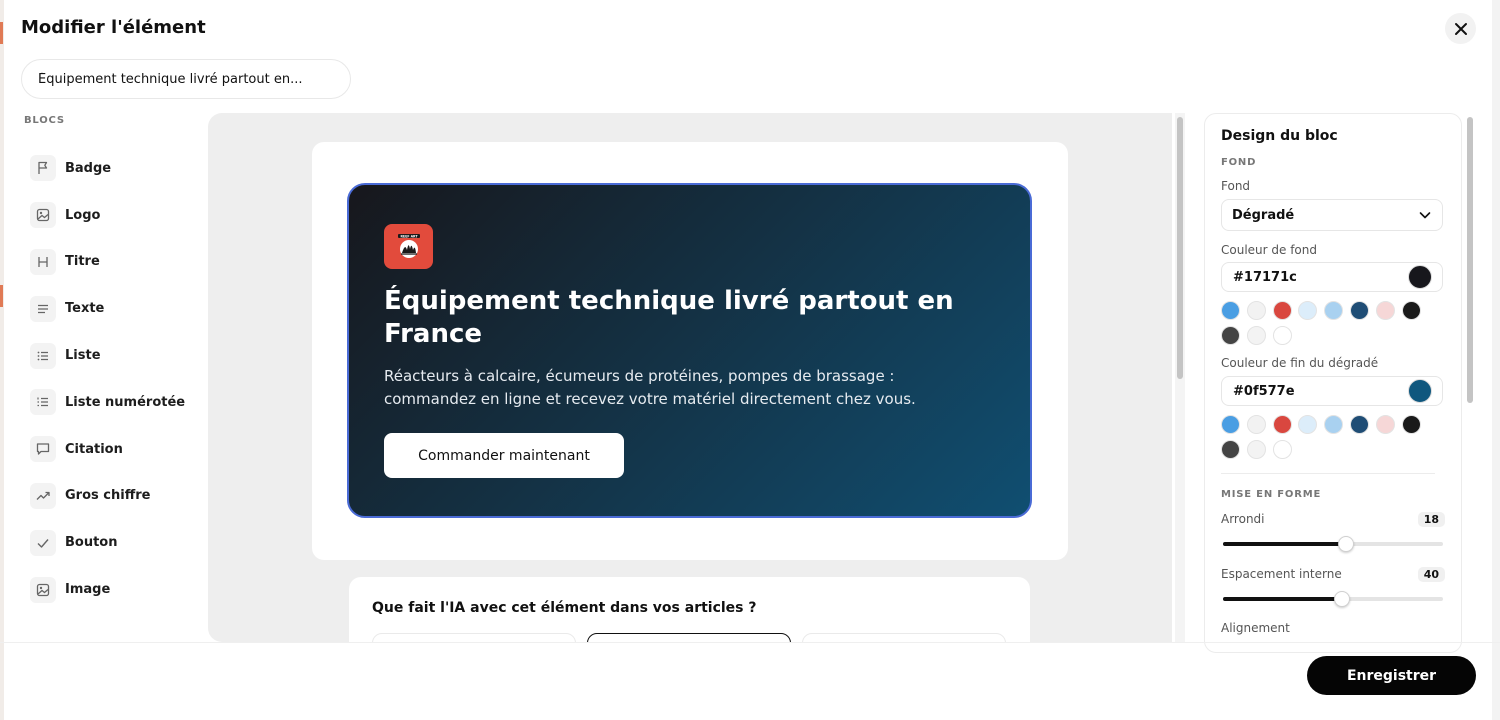 Image resolution: width=1500 pixels, height=720 pixels. Describe the element at coordinates (42, 355) in the screenshot. I see `list-icon` at that location.